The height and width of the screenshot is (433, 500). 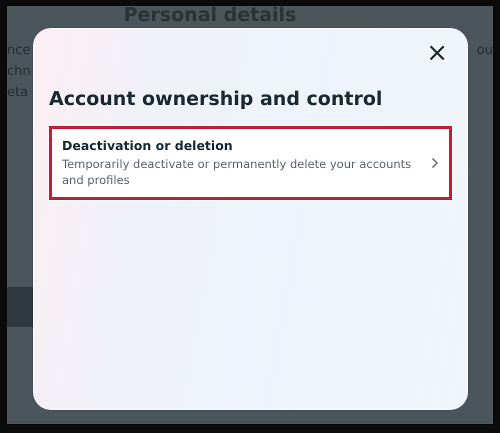 What do you see at coordinates (237, 172) in the screenshot?
I see `item-description: Temporarily deactivate or permanently delete your accounts and profiles` at bounding box center [237, 172].